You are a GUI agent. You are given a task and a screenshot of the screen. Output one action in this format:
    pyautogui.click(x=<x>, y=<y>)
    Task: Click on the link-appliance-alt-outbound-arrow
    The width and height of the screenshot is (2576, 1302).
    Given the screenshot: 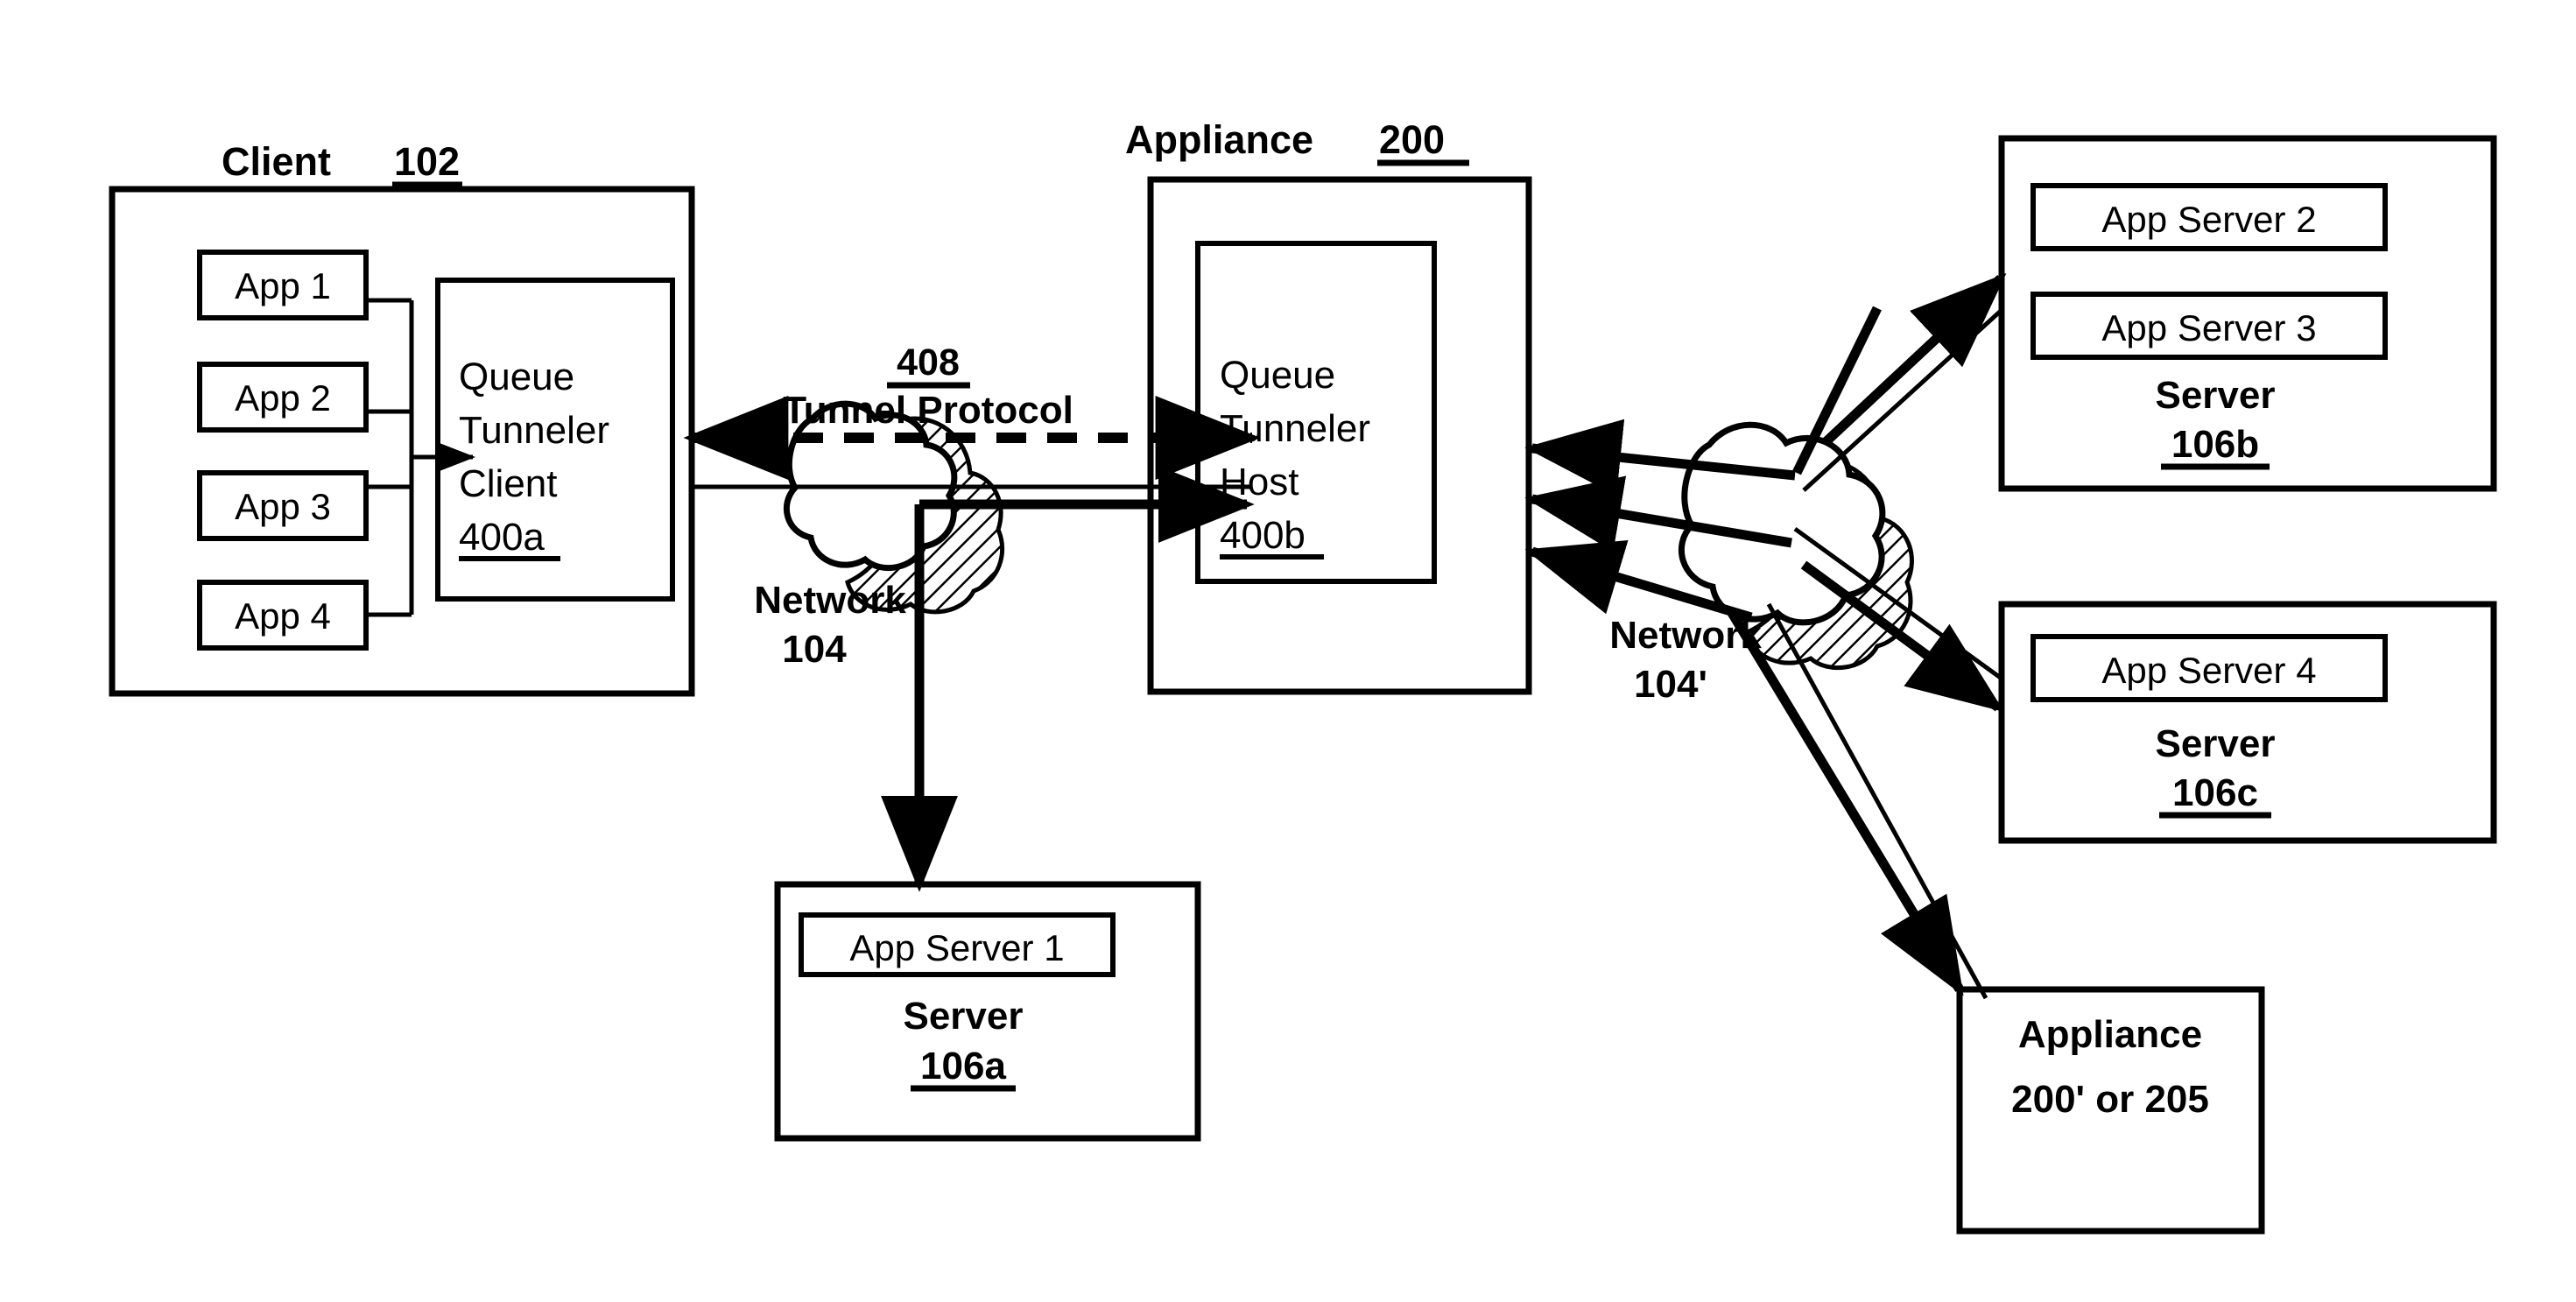 What is the action you would take?
    pyautogui.click(x=1846, y=803)
    